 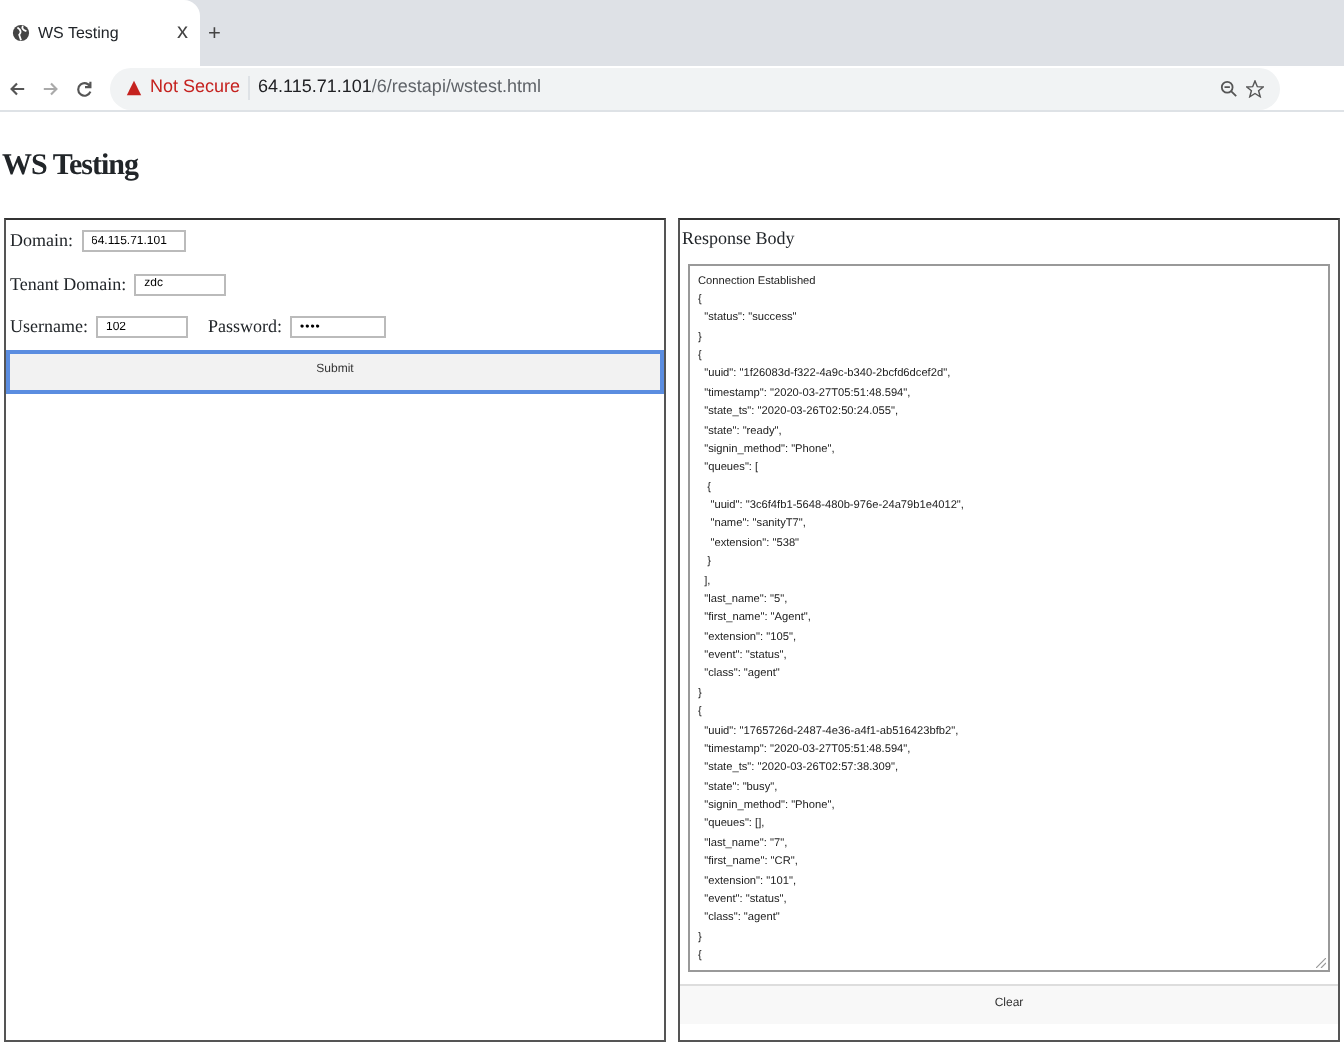 I want to click on field-label: Domain:, so click(x=41, y=241).